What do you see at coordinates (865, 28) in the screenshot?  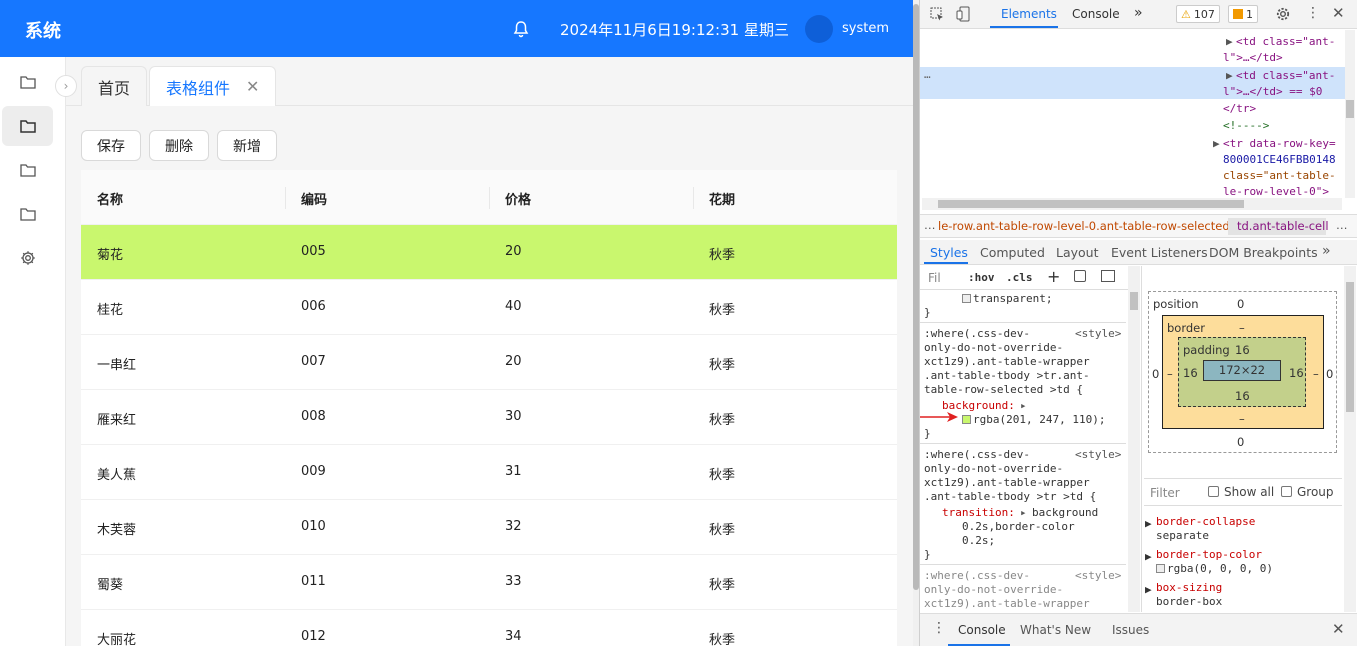 I see `header-username: system` at bounding box center [865, 28].